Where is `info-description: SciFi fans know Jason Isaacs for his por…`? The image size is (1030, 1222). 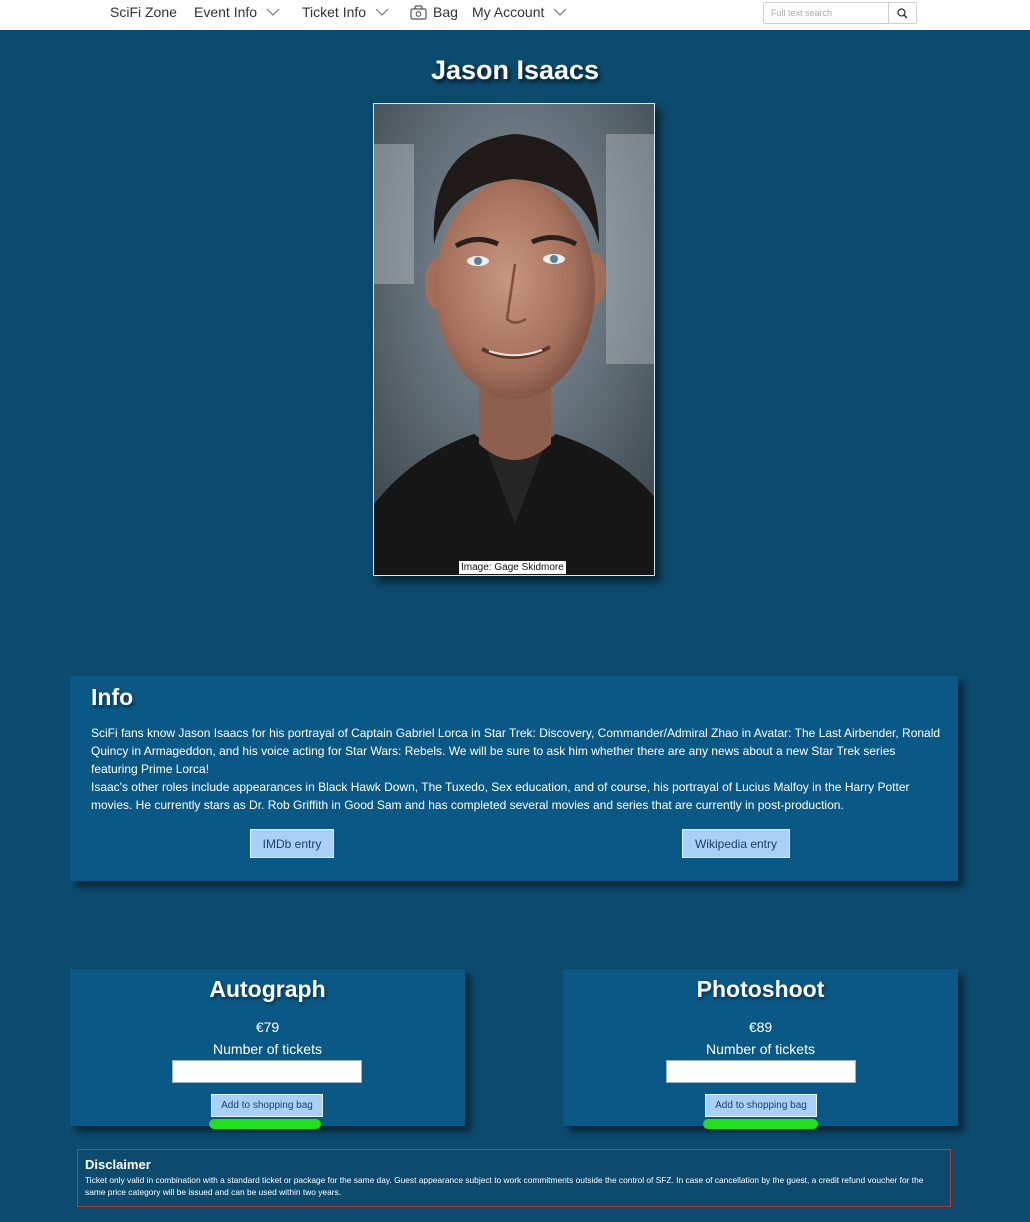 info-description: SciFi fans know Jason Isaacs for his por… is located at coordinates (516, 769).